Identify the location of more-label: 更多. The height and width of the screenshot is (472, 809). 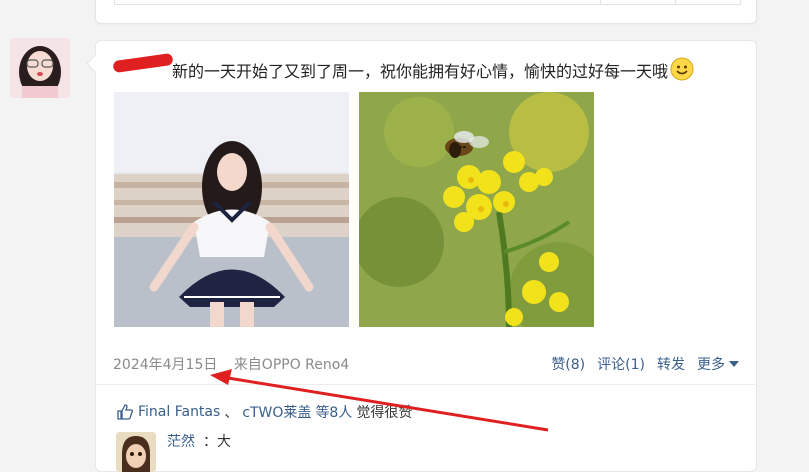
(711, 365).